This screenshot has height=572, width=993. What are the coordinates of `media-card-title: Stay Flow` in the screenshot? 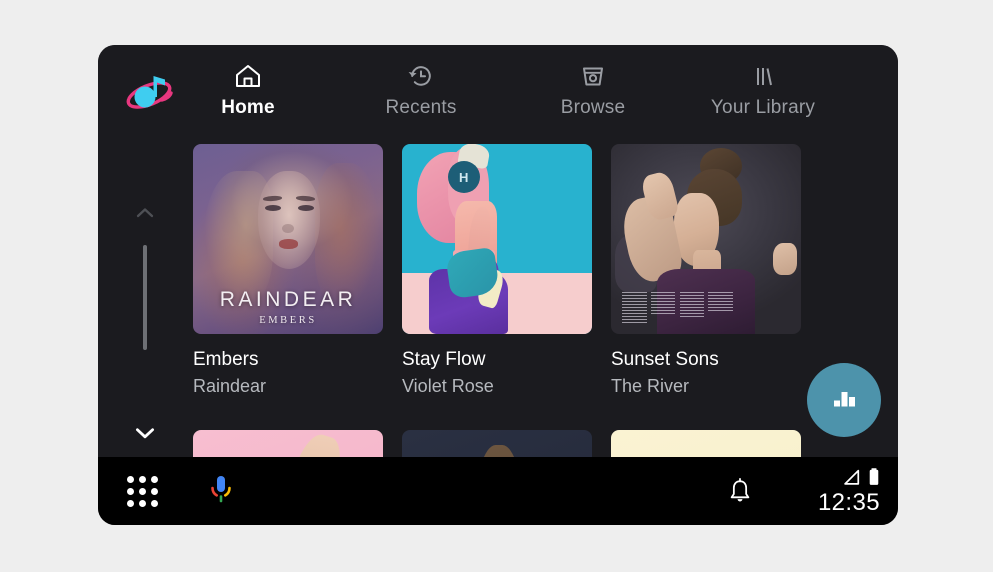 It's located at (444, 359).